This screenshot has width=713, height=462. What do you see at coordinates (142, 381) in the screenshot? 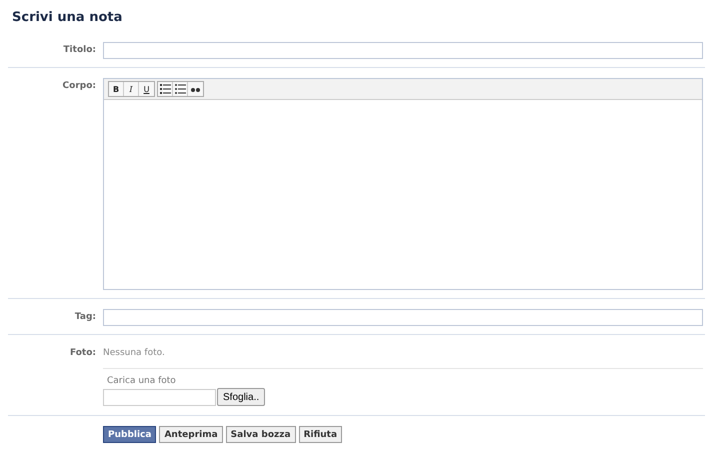
I see `upload-label: Carica una foto` at bounding box center [142, 381].